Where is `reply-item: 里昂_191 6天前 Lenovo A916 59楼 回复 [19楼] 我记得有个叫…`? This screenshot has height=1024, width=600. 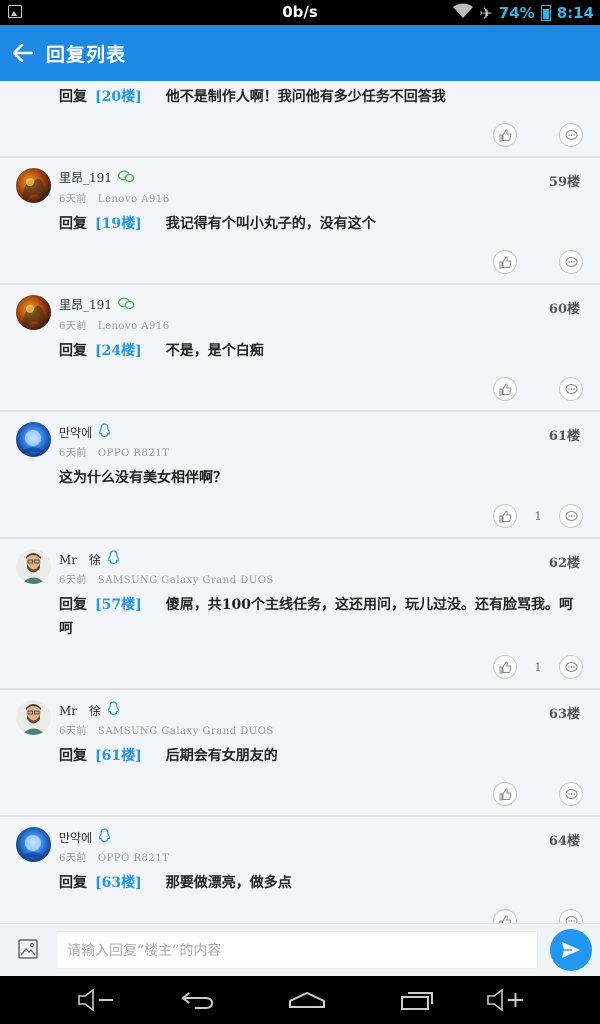
reply-item: 里昂_191 6天前 Lenovo A916 59楼 回复 [19楼] 我记得有个叫… is located at coordinates (300, 221).